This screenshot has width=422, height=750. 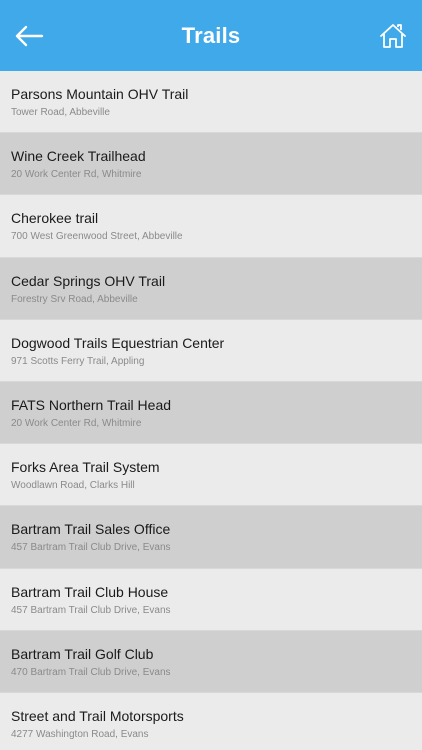 What do you see at coordinates (85, 467) in the screenshot?
I see `trail-name: Forks Area Trail System` at bounding box center [85, 467].